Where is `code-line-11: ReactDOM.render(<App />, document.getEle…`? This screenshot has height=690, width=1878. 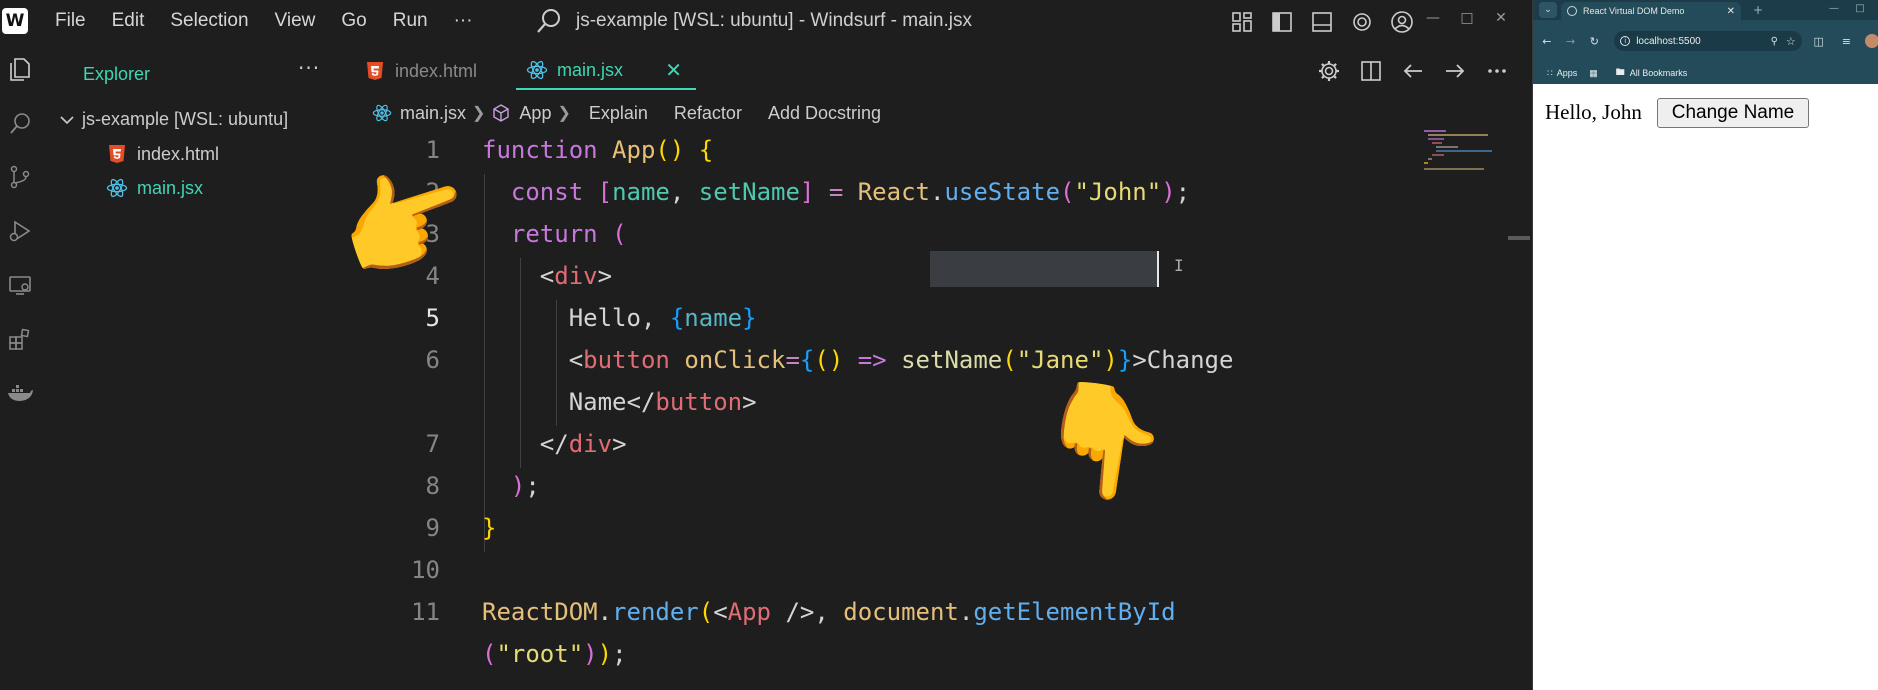
code-line-11: ReactDOM.render(<App />, document.getEle… is located at coordinates (829, 612).